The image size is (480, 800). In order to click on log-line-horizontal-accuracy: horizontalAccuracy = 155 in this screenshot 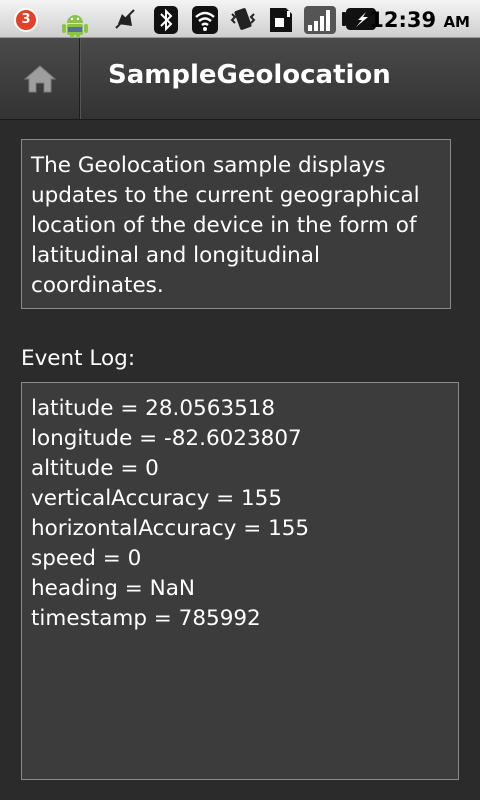, I will do `click(170, 528)`.